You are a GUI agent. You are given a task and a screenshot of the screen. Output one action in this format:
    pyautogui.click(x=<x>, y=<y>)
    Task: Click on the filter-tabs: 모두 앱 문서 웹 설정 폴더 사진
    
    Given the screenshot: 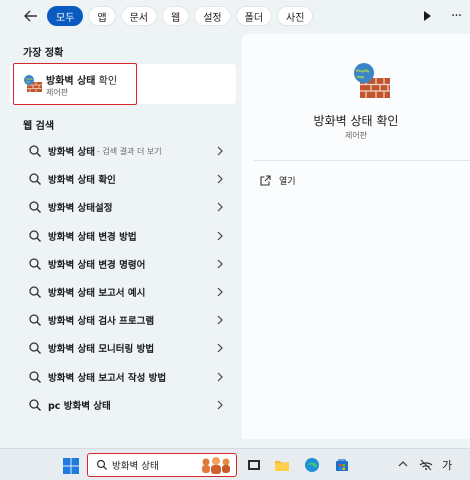 What is the action you would take?
    pyautogui.click(x=180, y=16)
    